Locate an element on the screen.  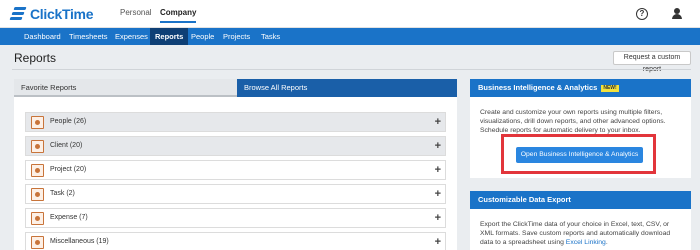
page-title: Reports is located at coordinates (35, 58).